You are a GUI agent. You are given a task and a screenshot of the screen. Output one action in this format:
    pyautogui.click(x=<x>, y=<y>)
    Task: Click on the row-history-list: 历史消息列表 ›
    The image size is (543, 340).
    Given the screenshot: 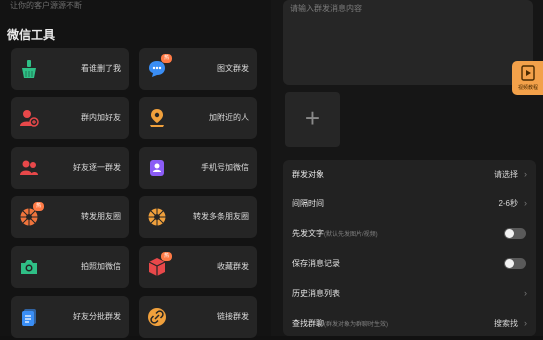 What is the action you would take?
    pyautogui.click(x=409, y=293)
    